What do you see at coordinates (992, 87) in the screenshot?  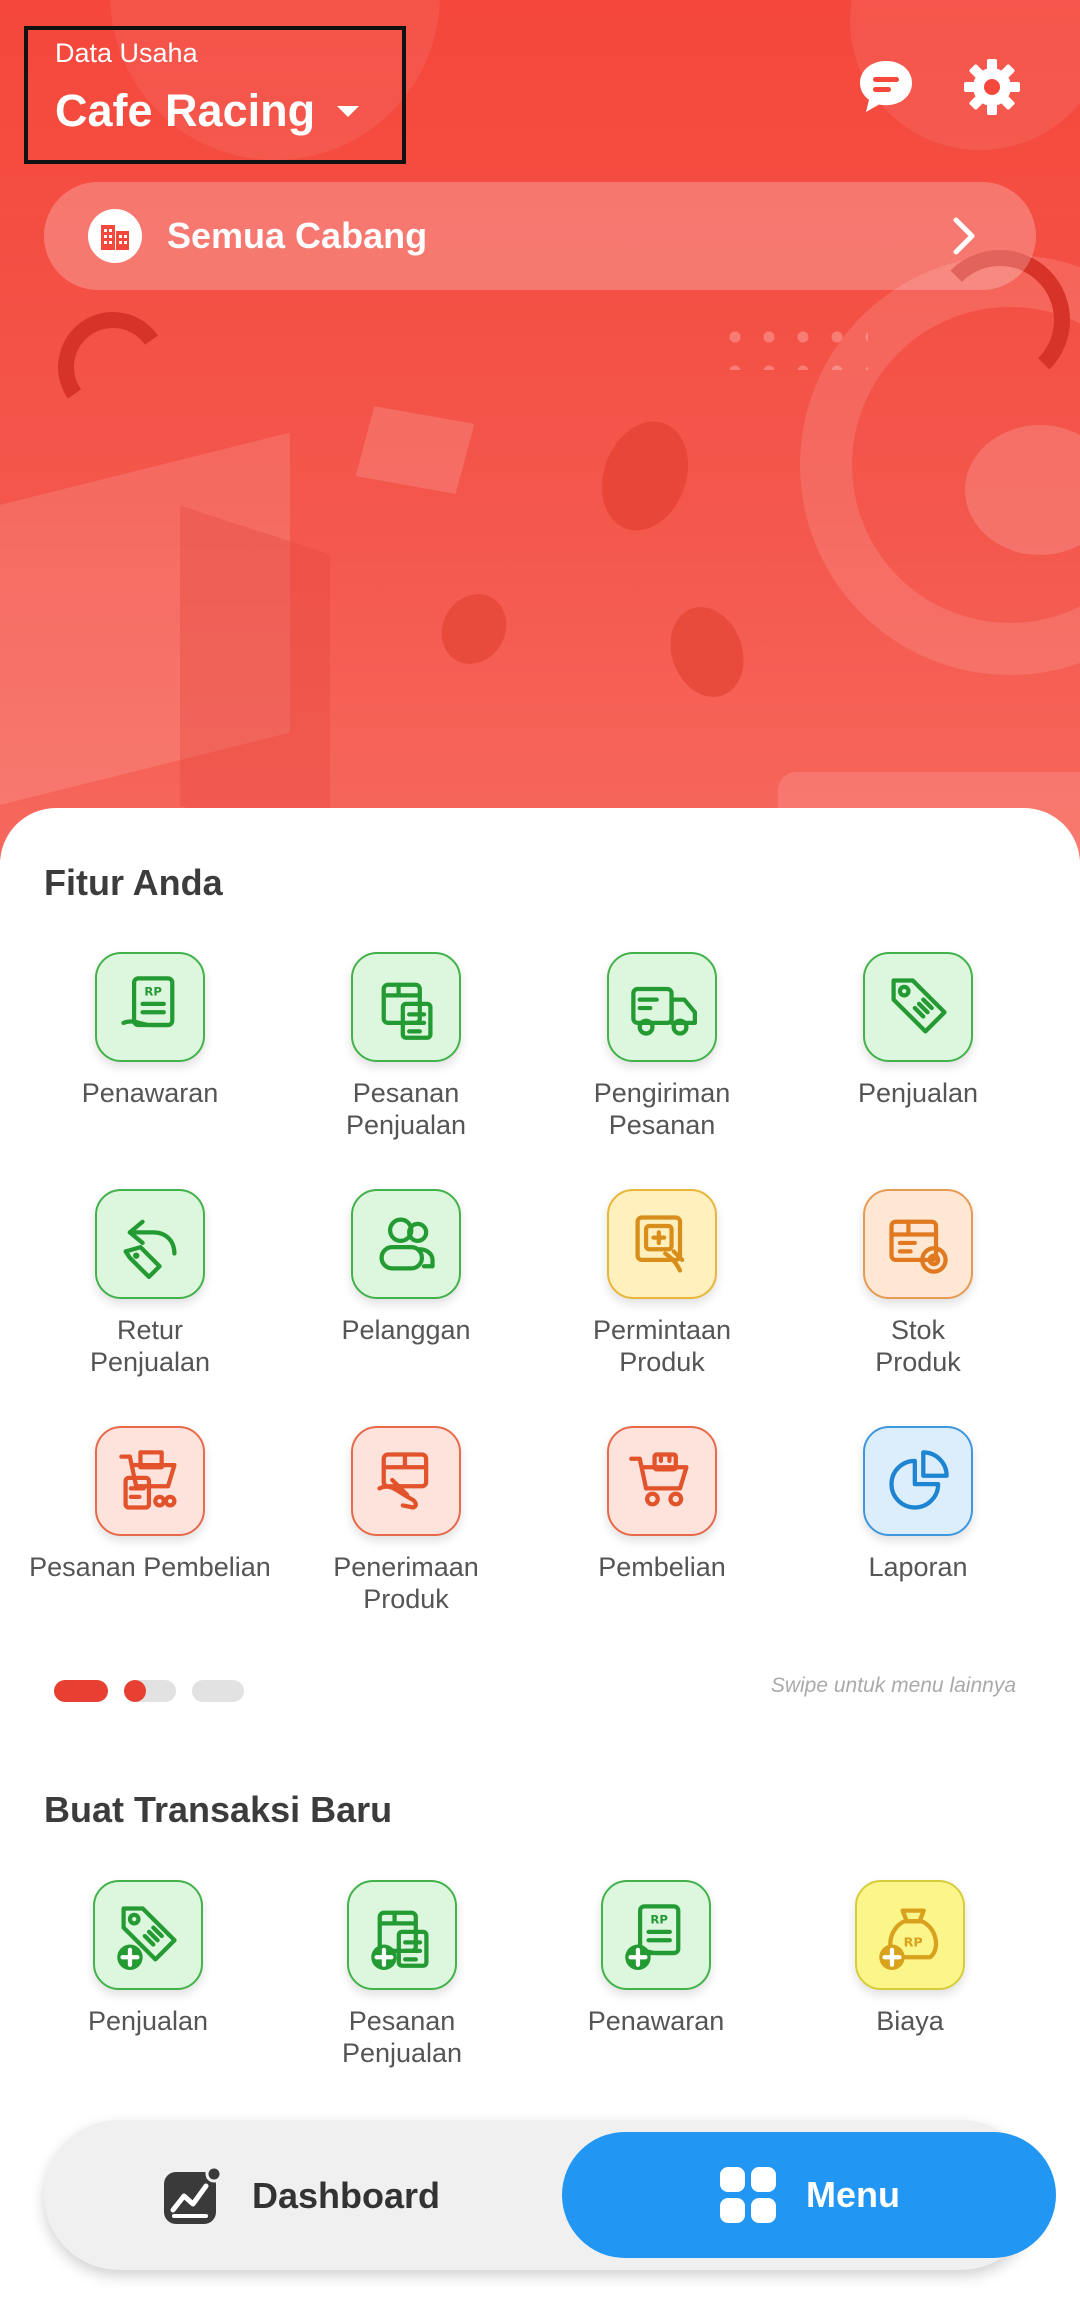 I see `gear-icon` at bounding box center [992, 87].